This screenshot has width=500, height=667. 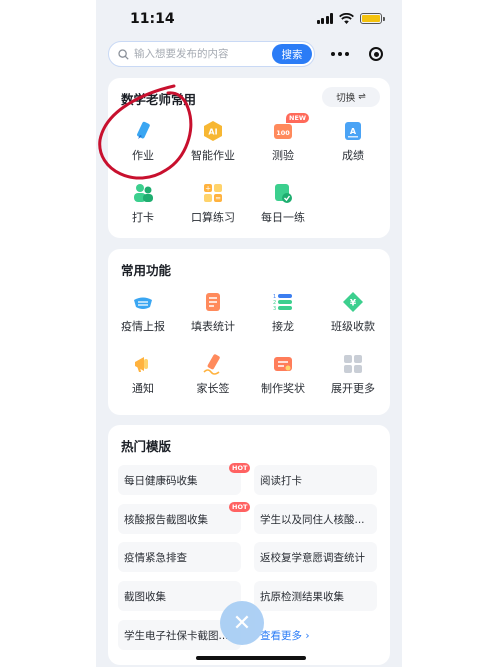 What do you see at coordinates (362, 97) in the screenshot?
I see `swap-icon: ⇌` at bounding box center [362, 97].